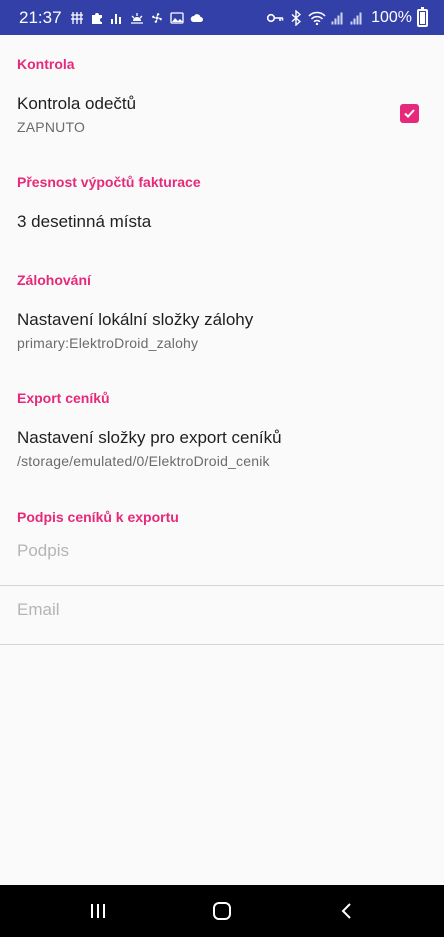 Image resolution: width=444 pixels, height=937 pixels. What do you see at coordinates (422, 16) in the screenshot?
I see `battery-icon` at bounding box center [422, 16].